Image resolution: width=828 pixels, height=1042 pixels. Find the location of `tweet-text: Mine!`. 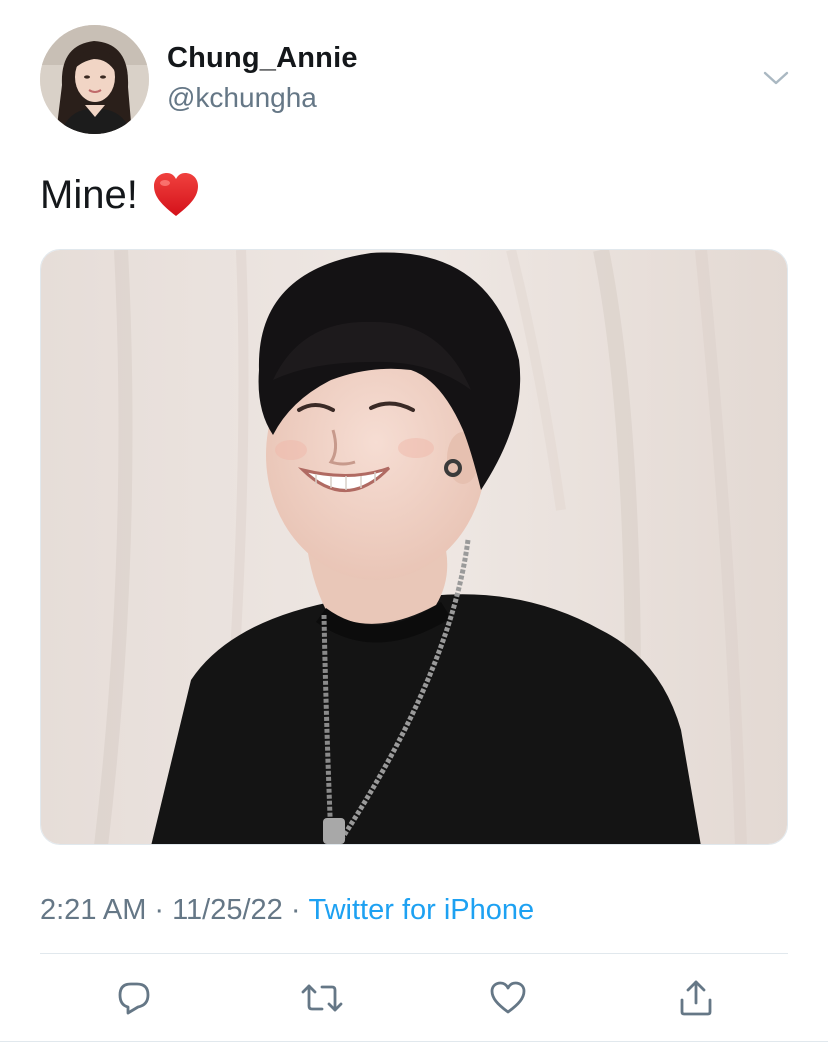

tweet-text: Mine! is located at coordinates (120, 195).